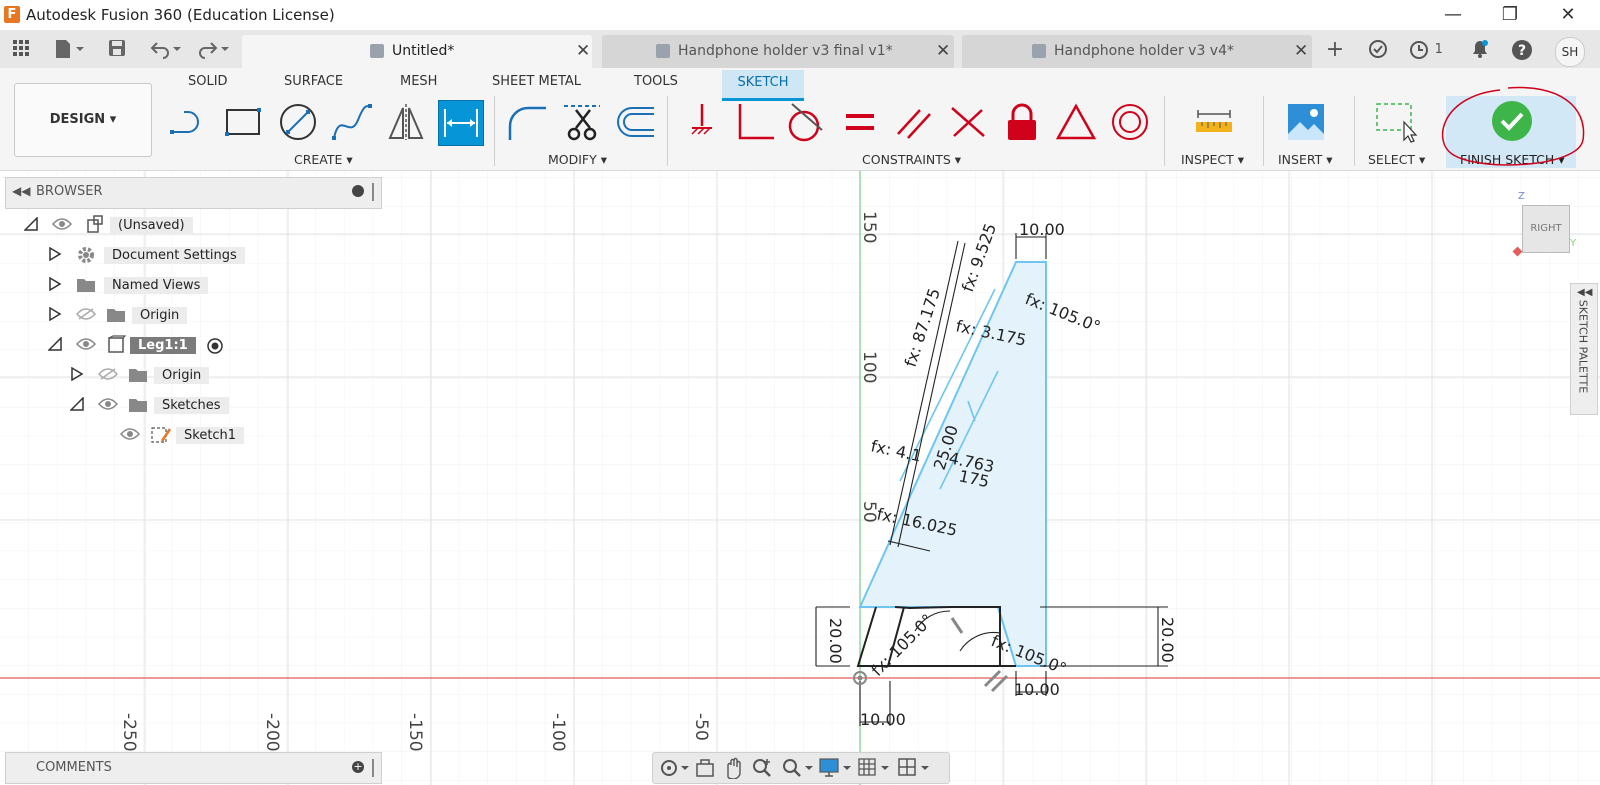  What do you see at coordinates (1480, 50) in the screenshot?
I see `notifications-bell-icon` at bounding box center [1480, 50].